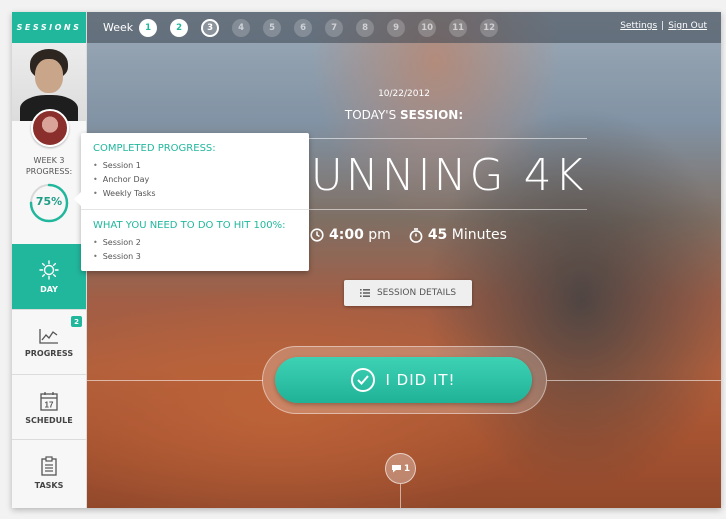 The width and height of the screenshot is (726, 519). Describe the element at coordinates (346, 235) in the screenshot. I see `session-time: 4:00` at that location.